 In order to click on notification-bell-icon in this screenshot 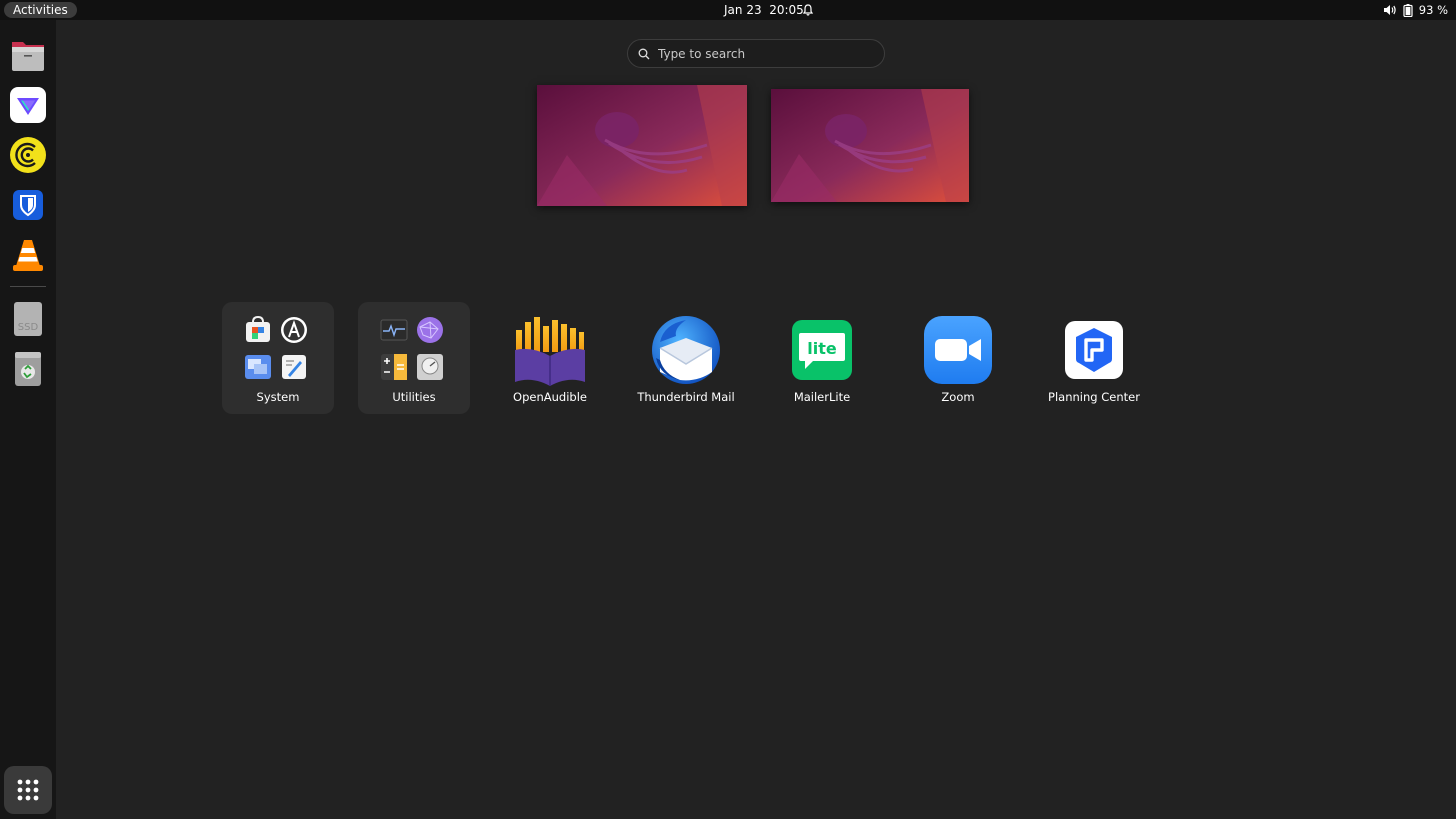, I will do `click(808, 10)`.